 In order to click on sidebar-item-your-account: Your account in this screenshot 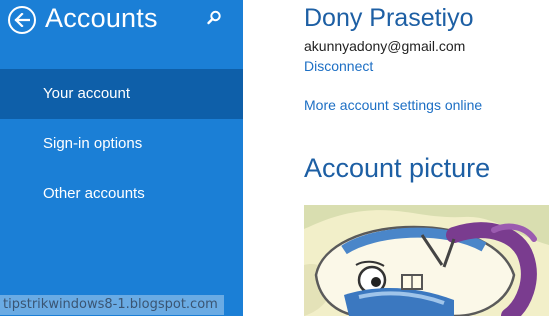, I will do `click(121, 94)`.